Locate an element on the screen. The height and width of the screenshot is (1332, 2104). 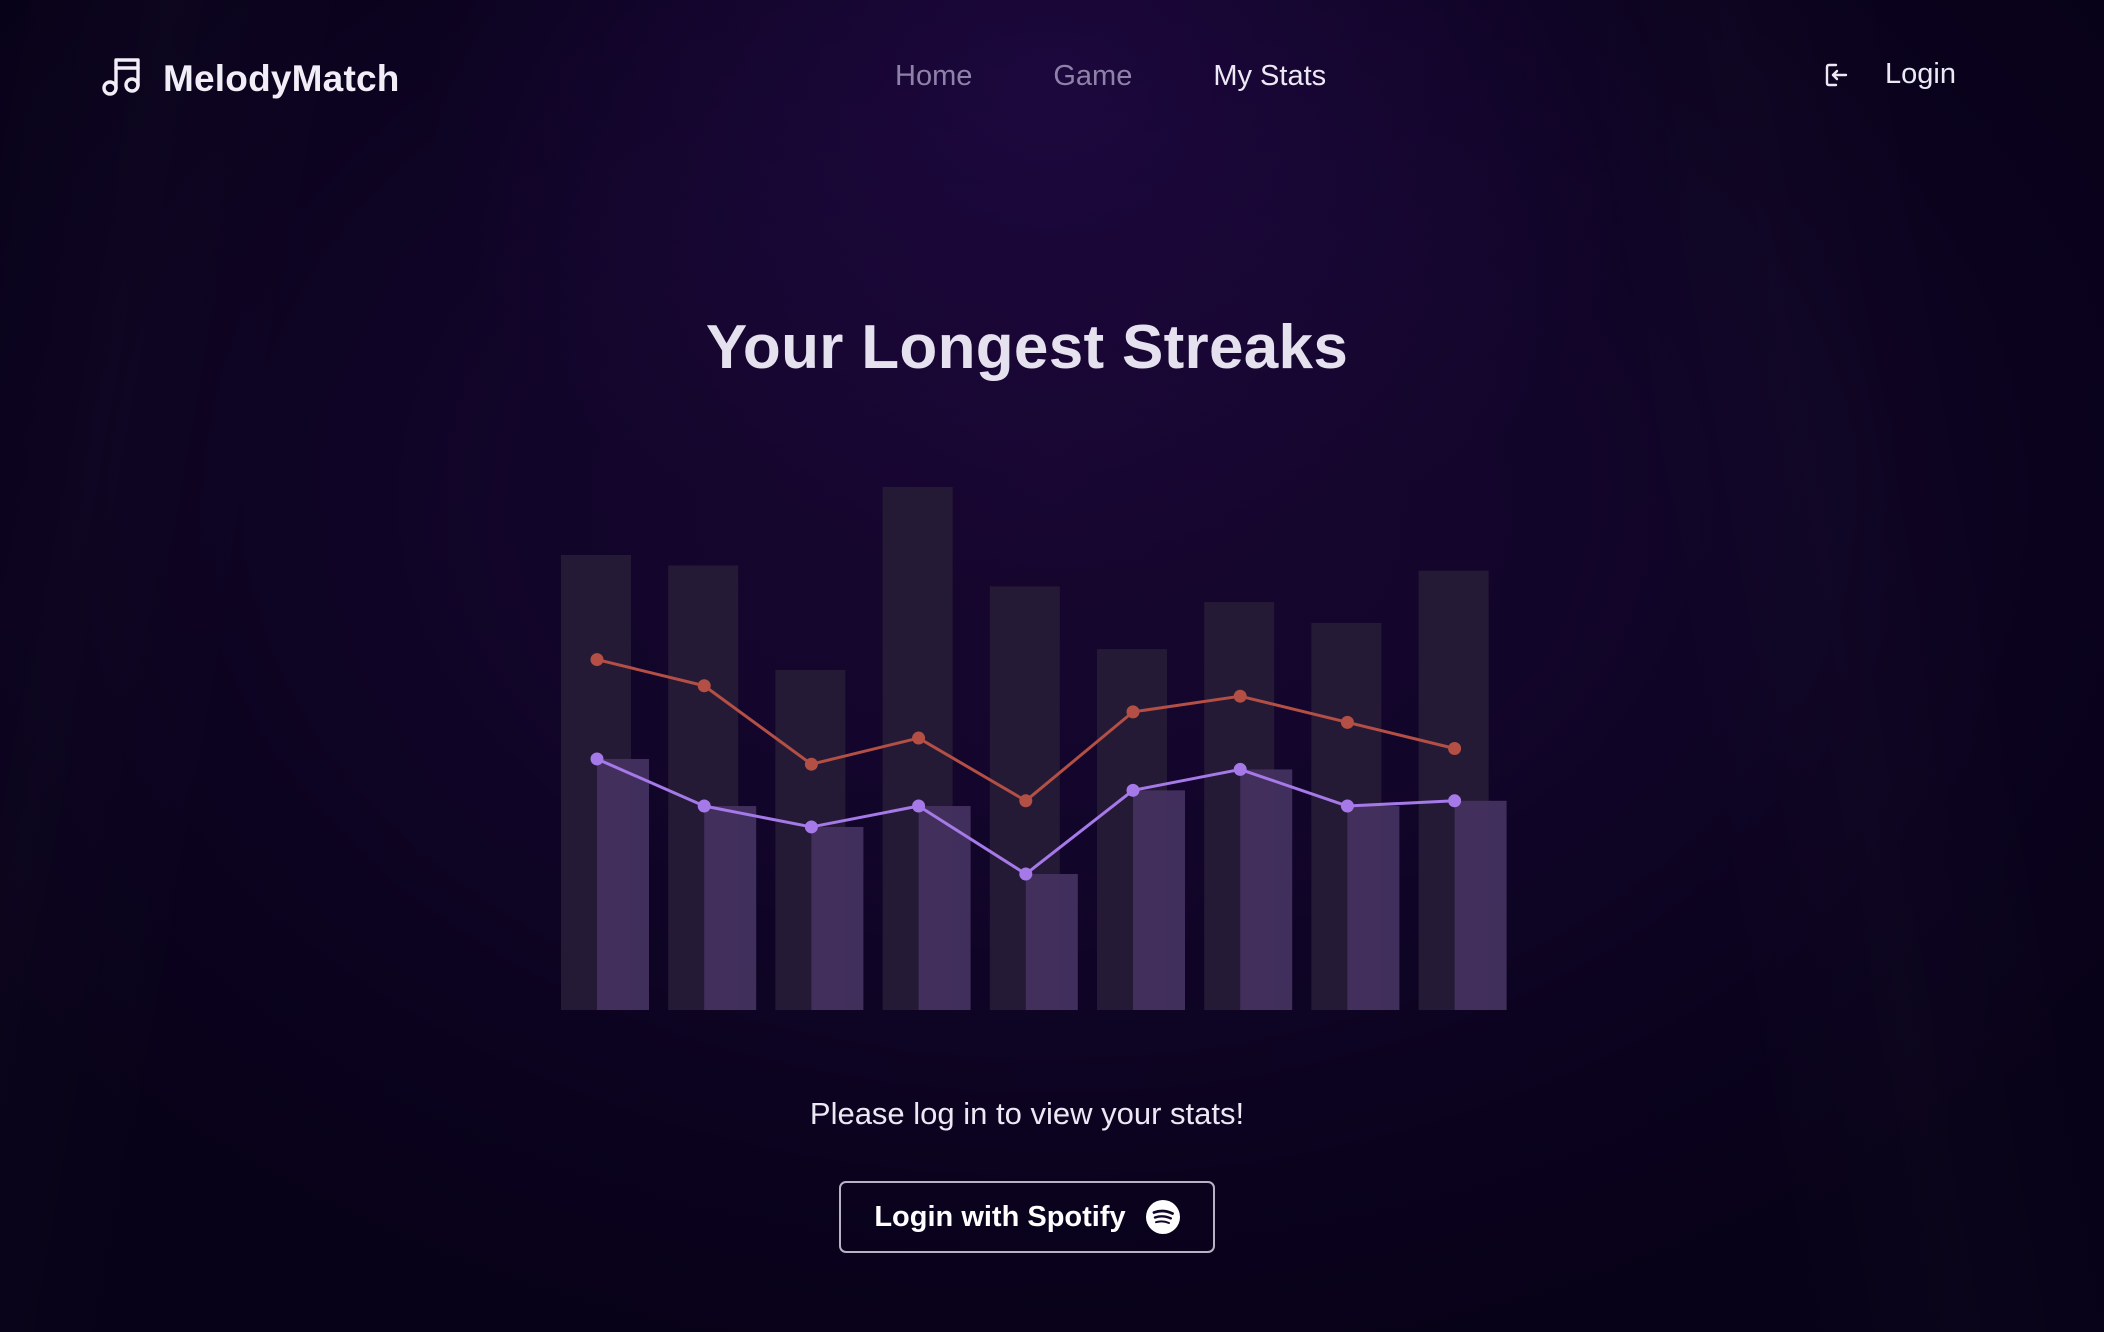
login-with-spotify-button: Login with Spotify is located at coordinates (1027, 1217).